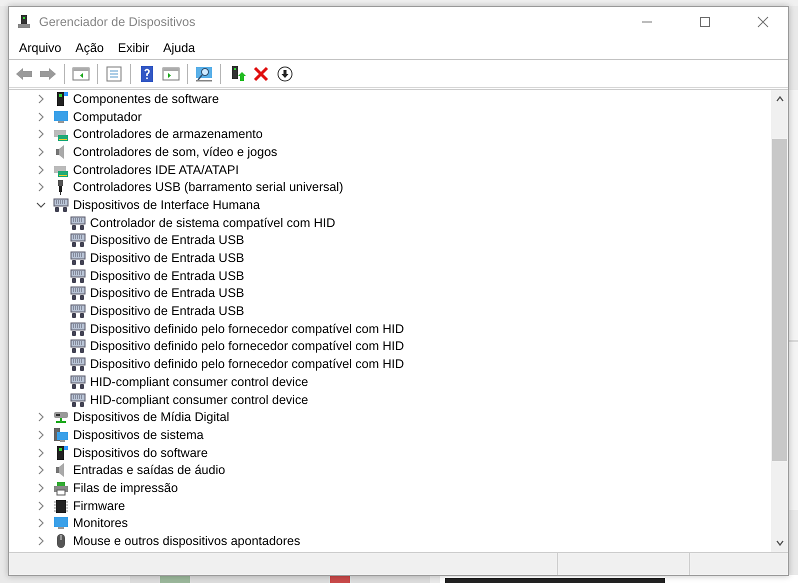  What do you see at coordinates (61, 488) in the screenshot?
I see `printer-icon` at bounding box center [61, 488].